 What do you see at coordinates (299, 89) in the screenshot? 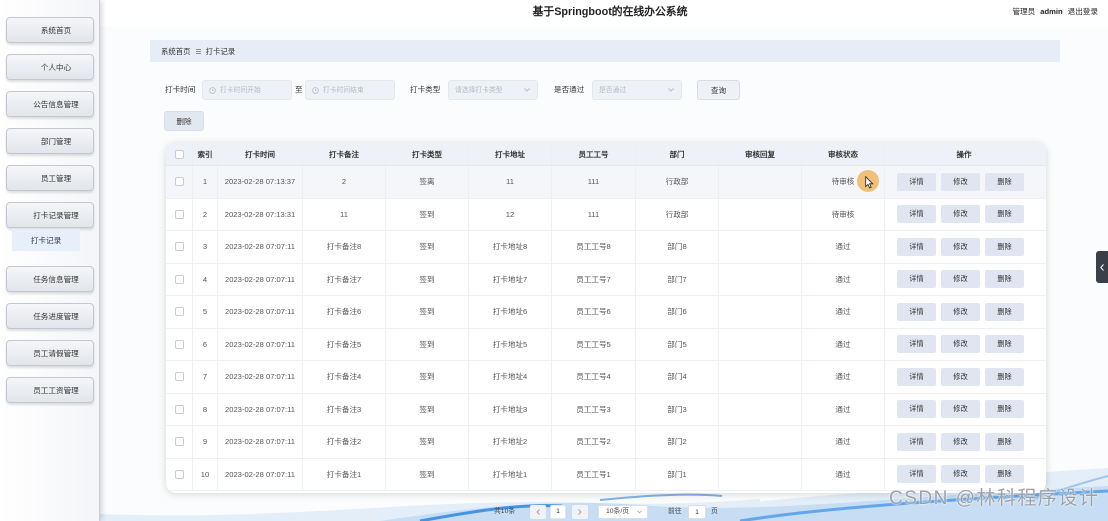
I see `range-separator: 至` at bounding box center [299, 89].